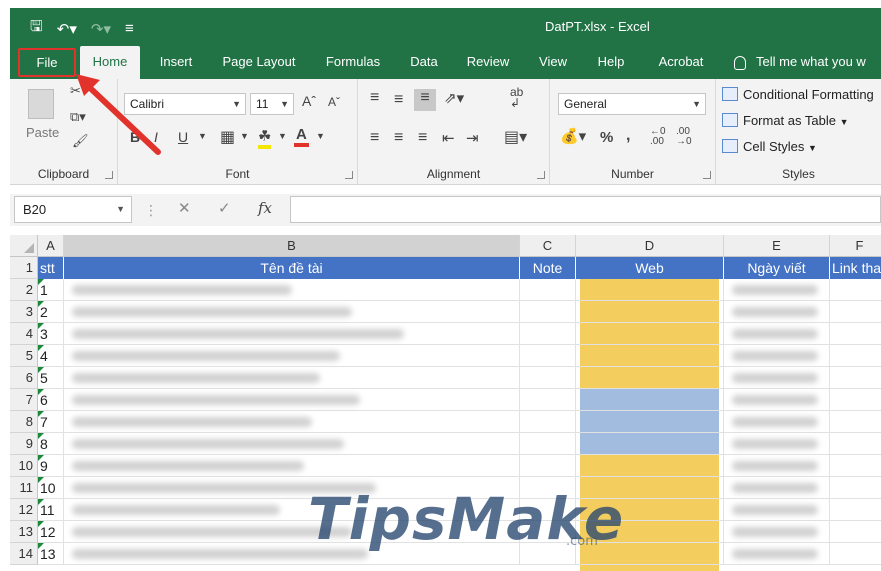 This screenshot has width=881, height=571. Describe the element at coordinates (185, 104) in the screenshot. I see `font-name-dropdown: Calibri ▼` at that location.